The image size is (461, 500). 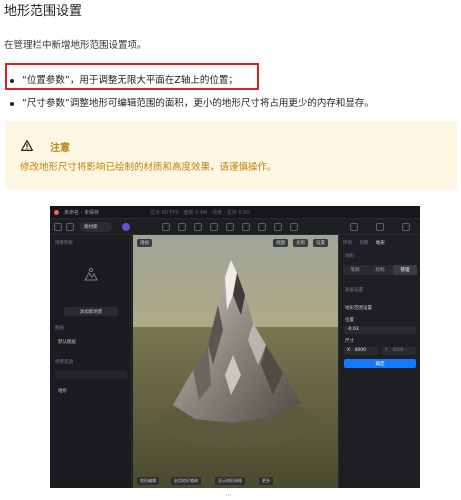 I want to click on segment-brush: 笔刷, so click(x=355, y=270).